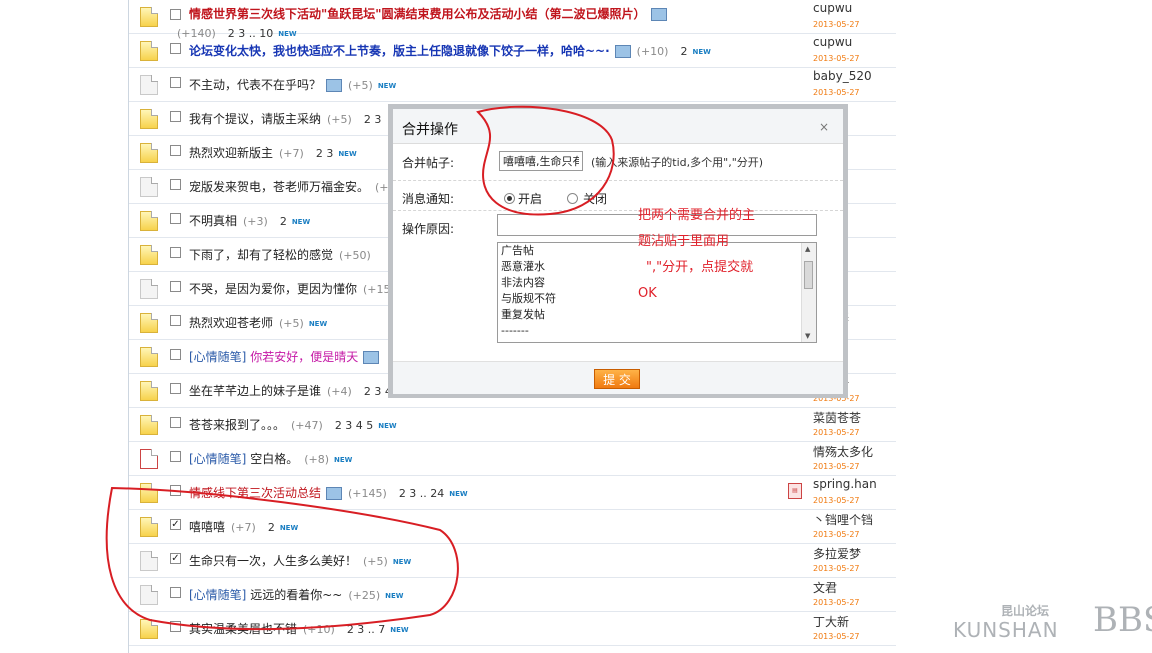  I want to click on thread-row: 其实温柔美眉也不错 (+10) 2 3 .. 7 NEW 丁大新 2013-05-27, so click(512, 628).